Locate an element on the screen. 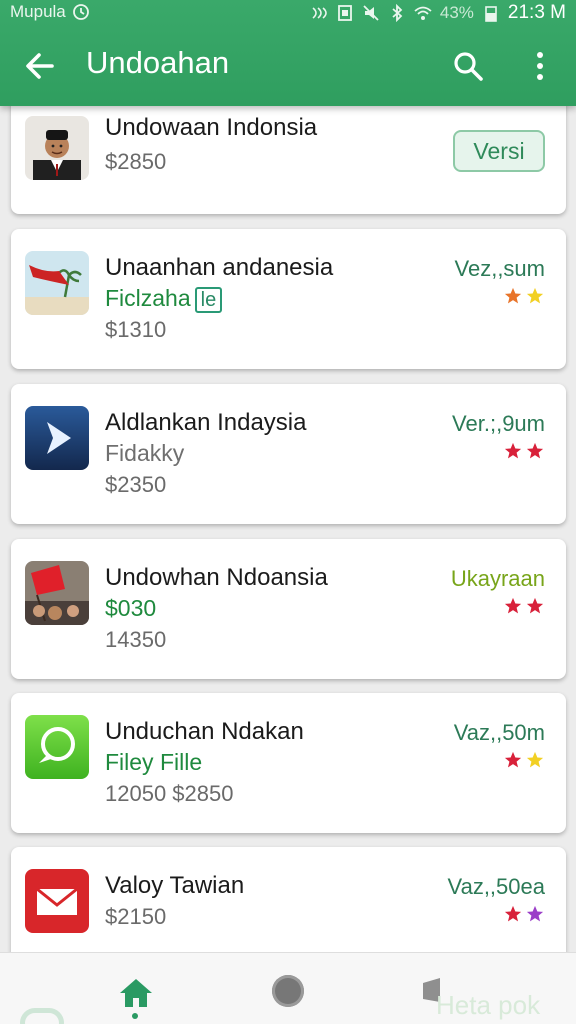 The width and height of the screenshot is (576, 1024). list-item: Undowhan Ndoansia $030 14350 Ukayraan is located at coordinates (288, 609).